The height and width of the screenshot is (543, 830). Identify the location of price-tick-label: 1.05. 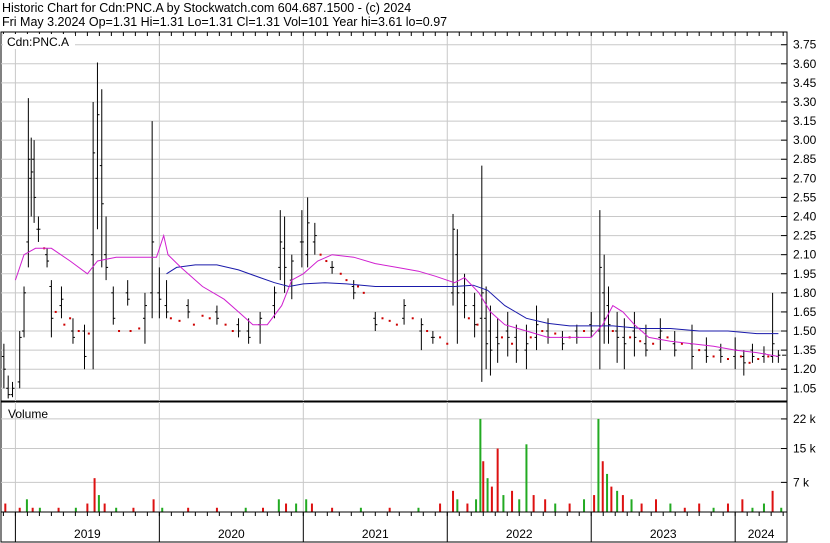
(805, 388).